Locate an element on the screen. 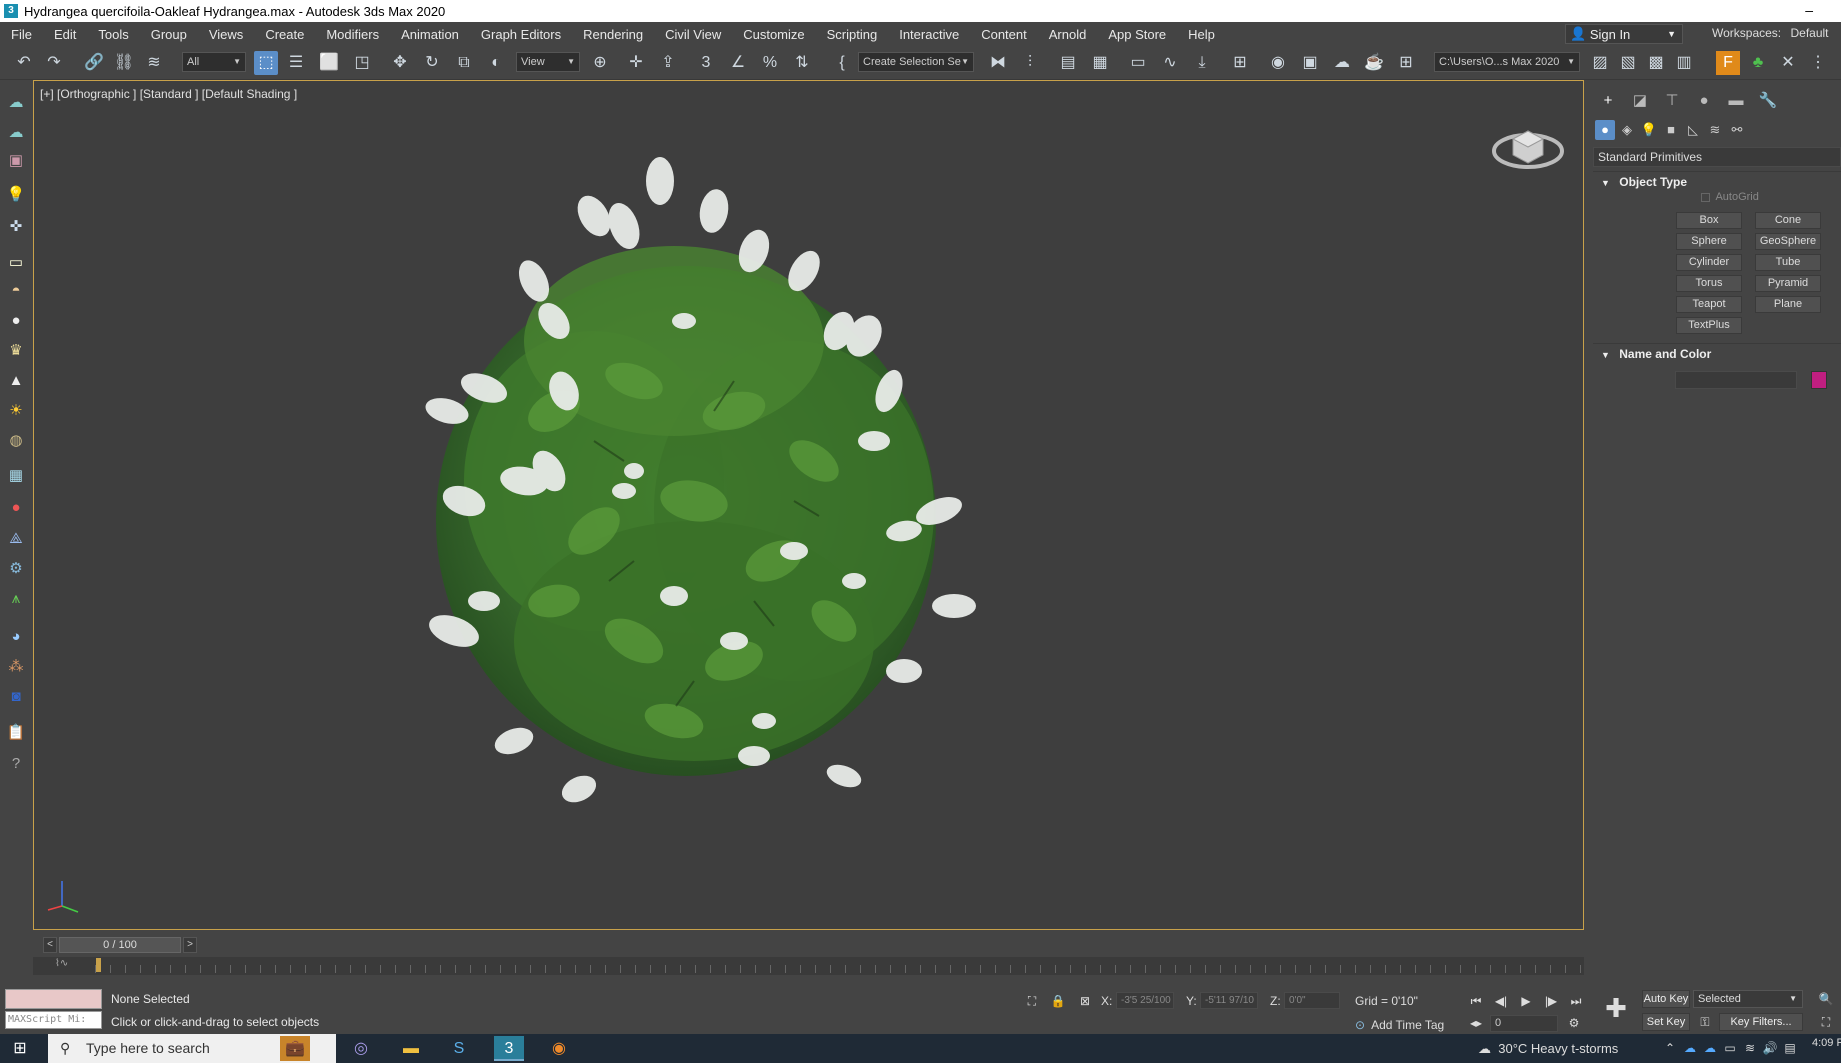 The height and width of the screenshot is (1063, 1841). snaps-toggle-icon: 3 is located at coordinates (706, 63).